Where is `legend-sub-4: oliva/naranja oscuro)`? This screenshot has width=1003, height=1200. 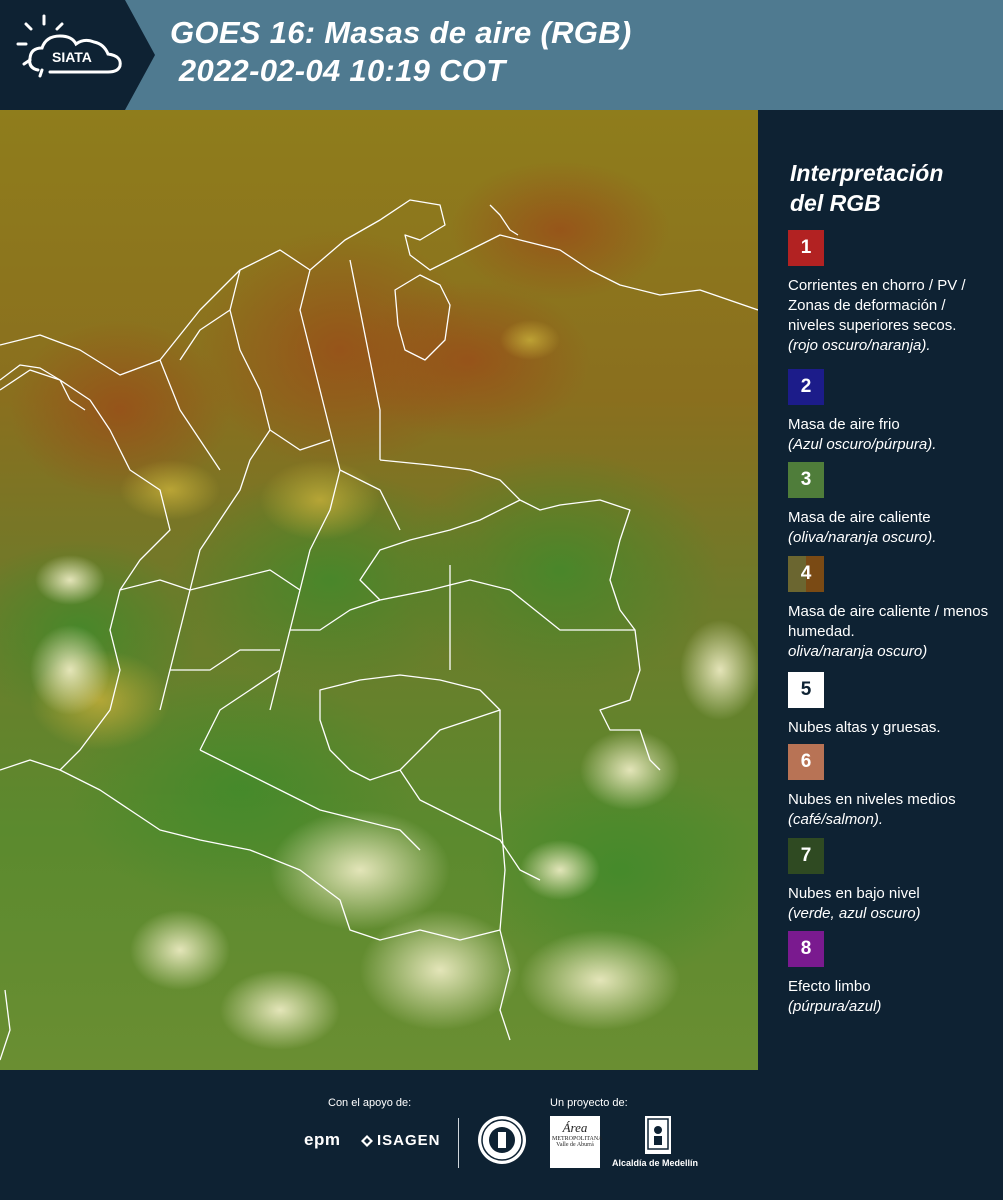
legend-sub-4: oliva/naranja oscuro) is located at coordinates (858, 651).